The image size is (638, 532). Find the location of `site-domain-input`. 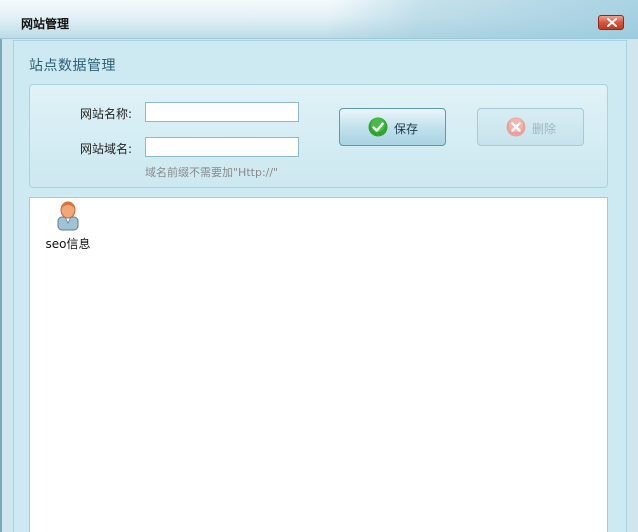

site-domain-input is located at coordinates (222, 147).